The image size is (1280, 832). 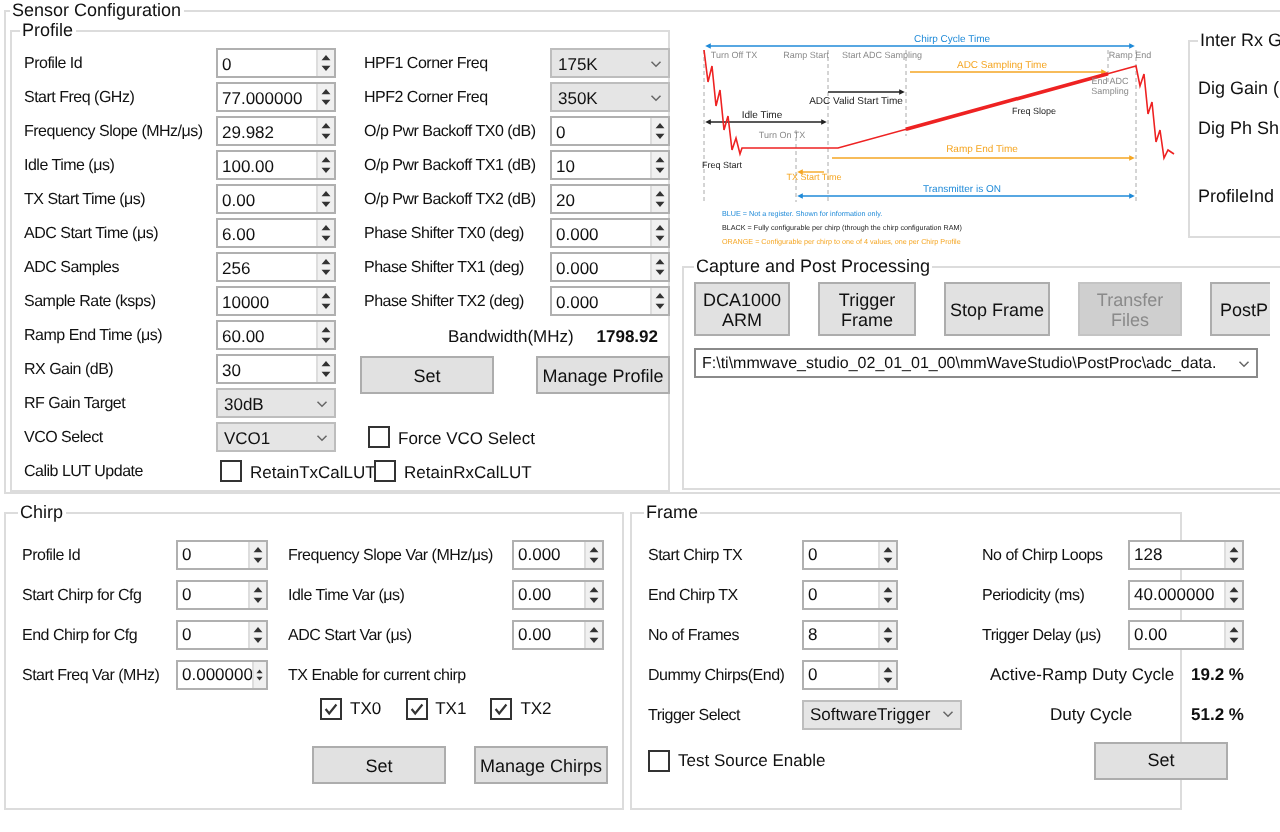 What do you see at coordinates (276, 233) in the screenshot?
I see `number-field: 6.00` at bounding box center [276, 233].